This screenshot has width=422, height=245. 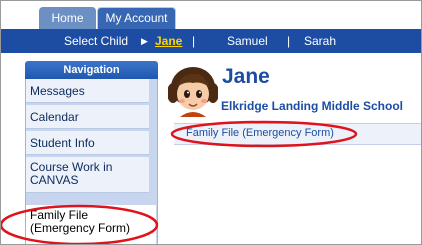 What do you see at coordinates (87, 143) in the screenshot?
I see `nav-item-student-info: Student Info` at bounding box center [87, 143].